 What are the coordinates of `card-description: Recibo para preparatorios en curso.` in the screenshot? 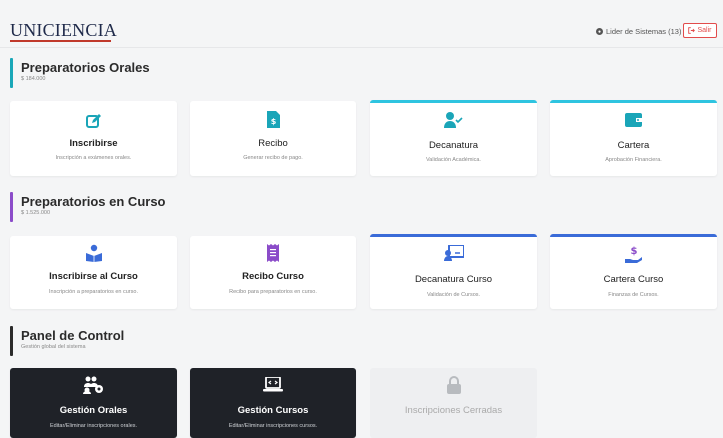 It's located at (273, 292).